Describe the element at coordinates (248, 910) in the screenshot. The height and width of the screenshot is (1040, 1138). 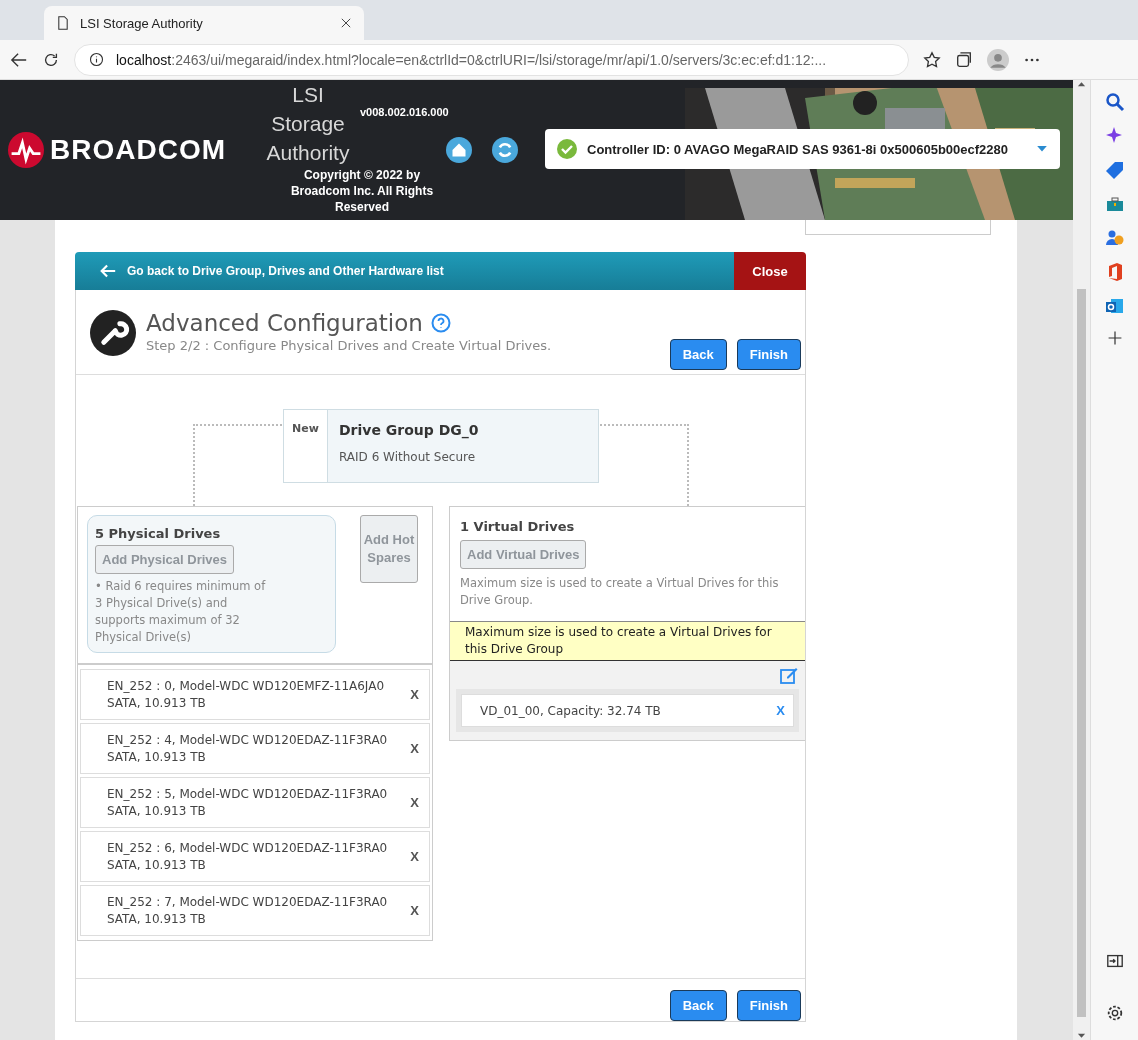
I see `drive-text: EN_252 : 7, Model-WDC WD120EDAZ-11F3RA0 SATA, 10.913 TB` at that location.